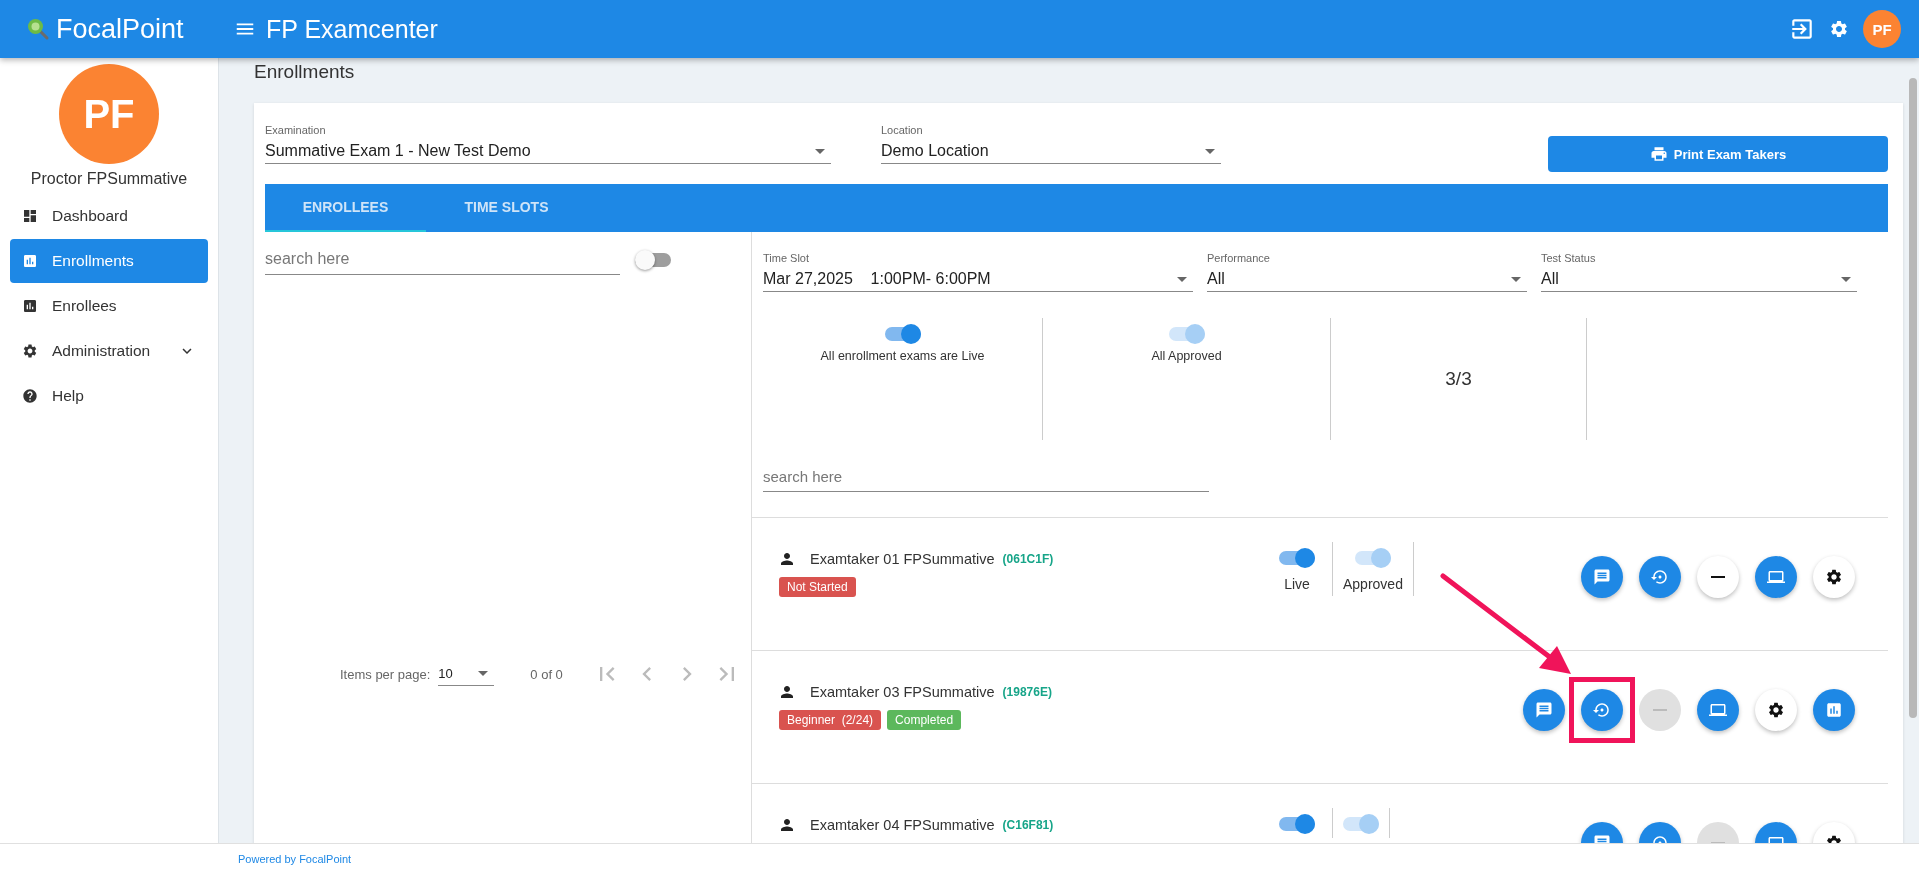 This screenshot has width=1919, height=874. What do you see at coordinates (1027, 692) in the screenshot?
I see `enrollee-code: (19876E)` at bounding box center [1027, 692].